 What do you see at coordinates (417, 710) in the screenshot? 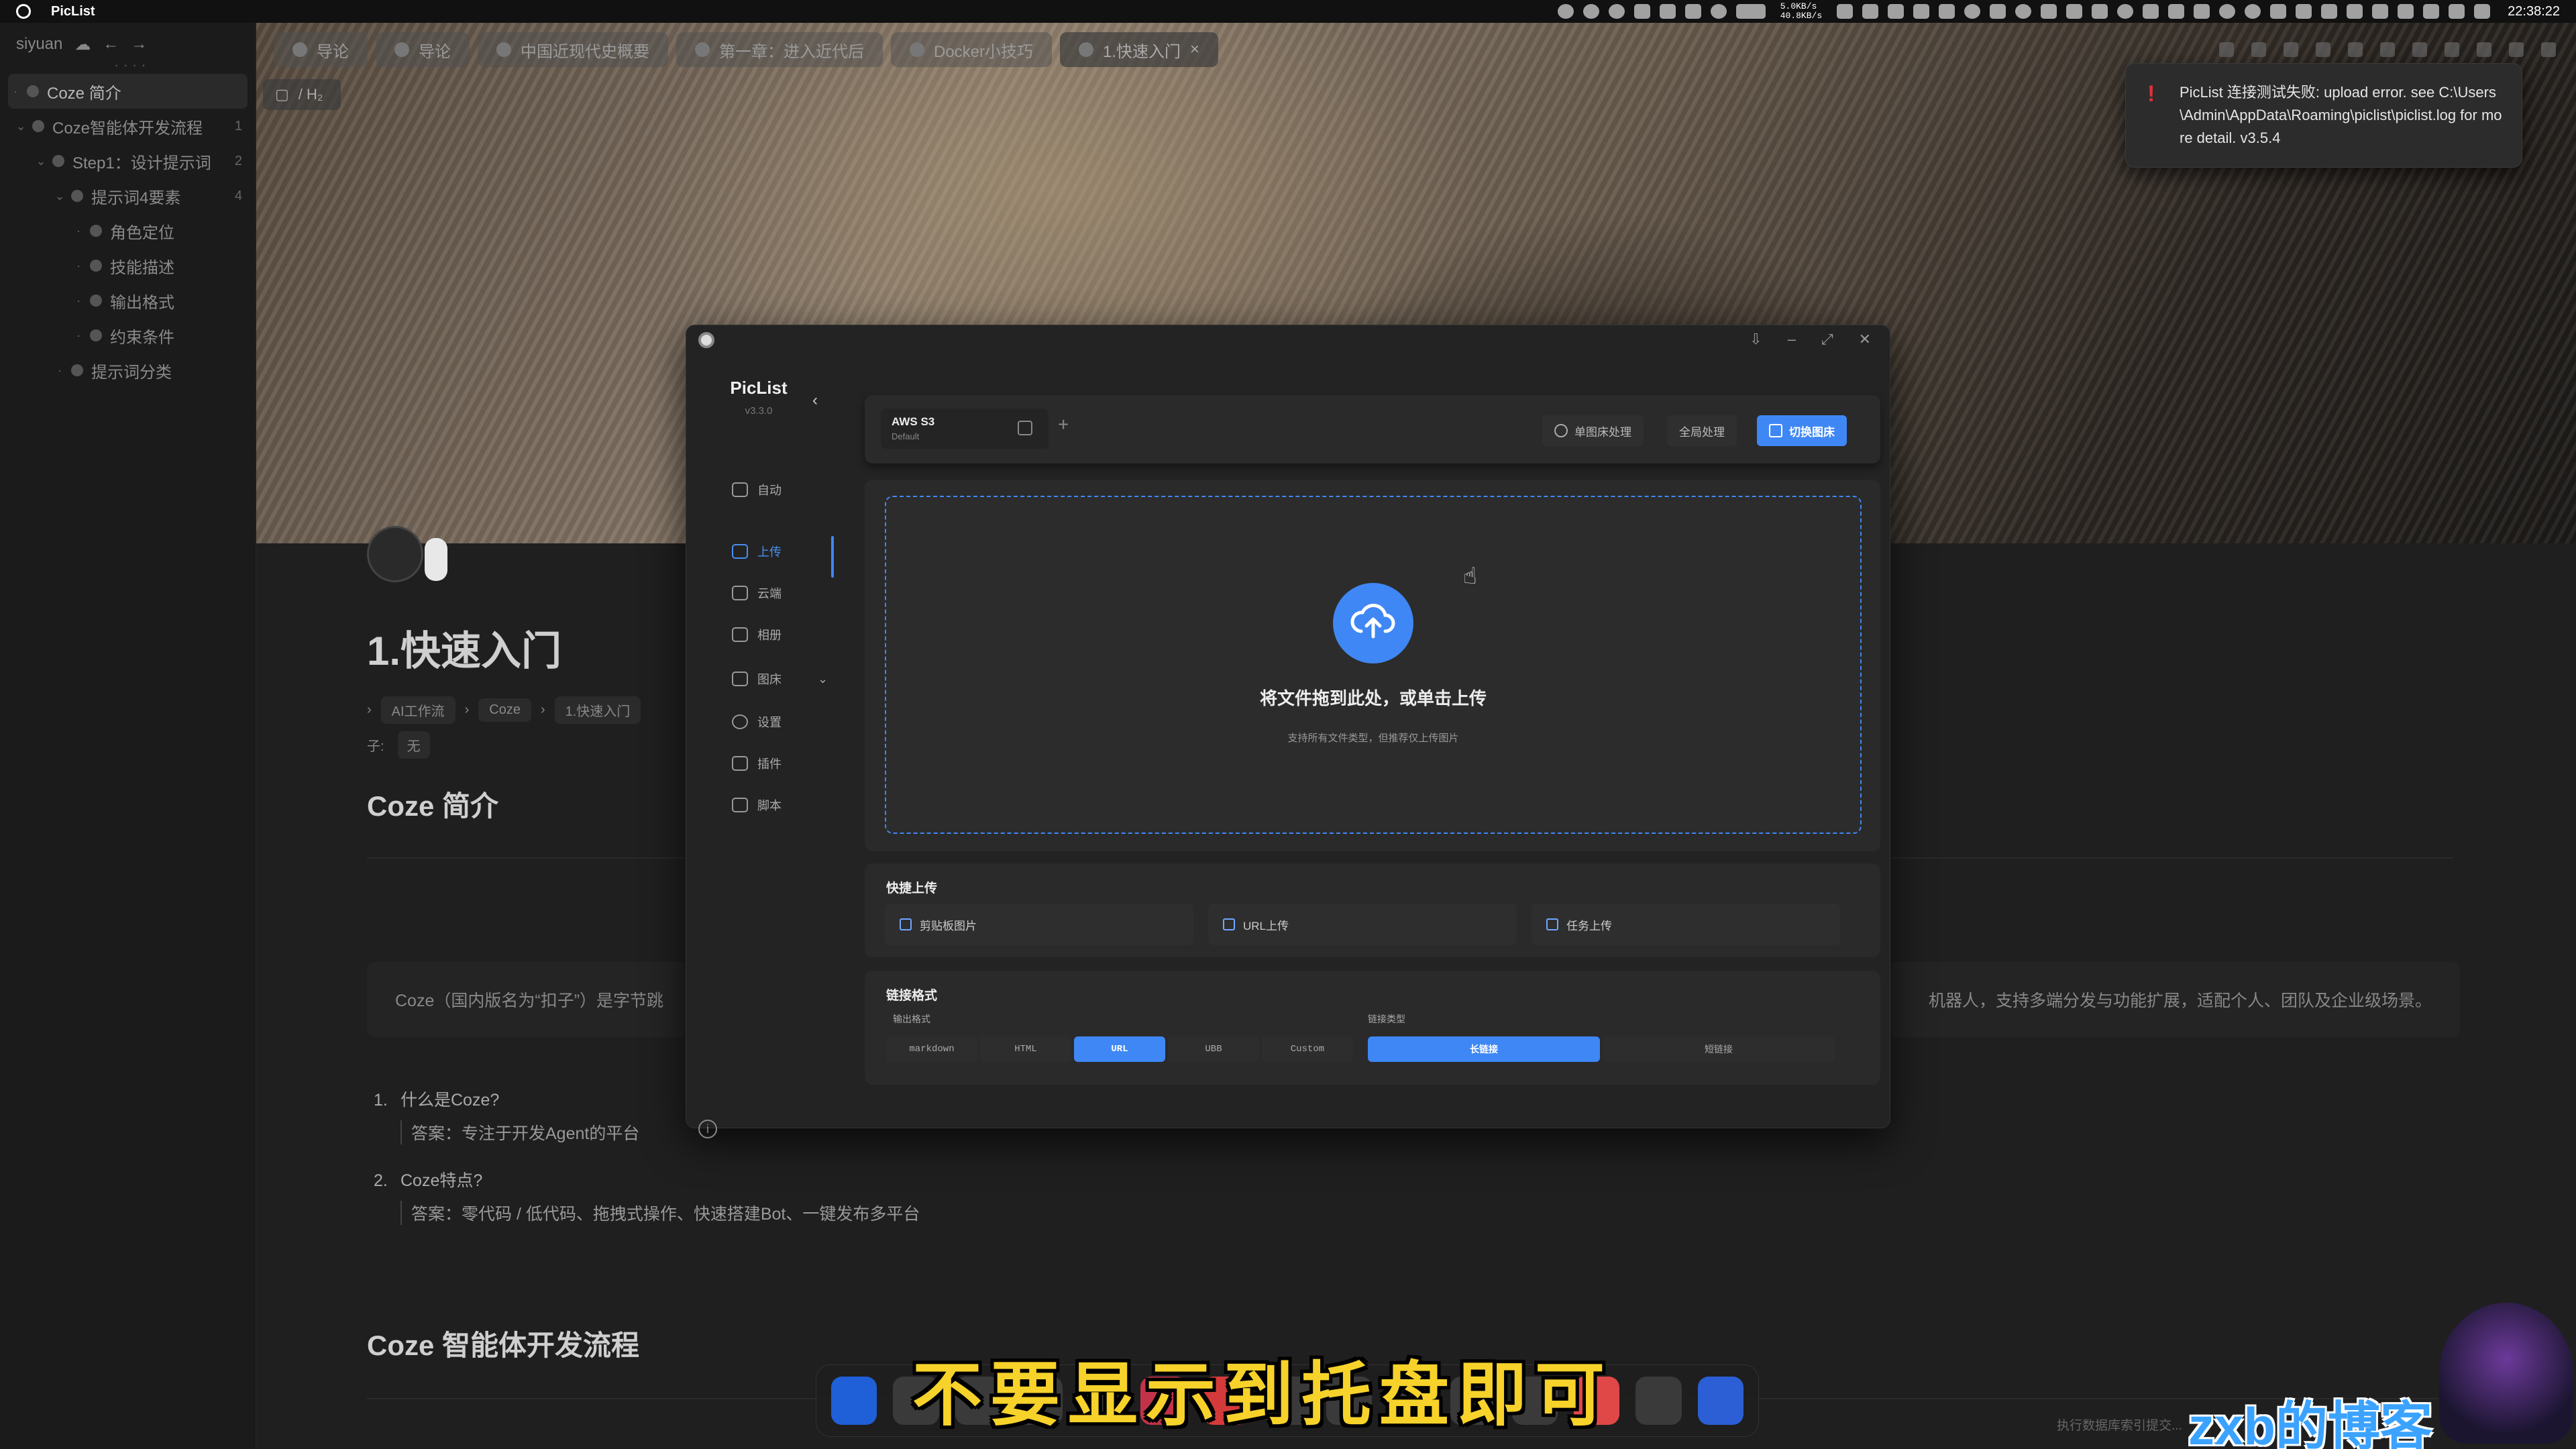
I see `breadcrumb-item: AI工作流` at bounding box center [417, 710].